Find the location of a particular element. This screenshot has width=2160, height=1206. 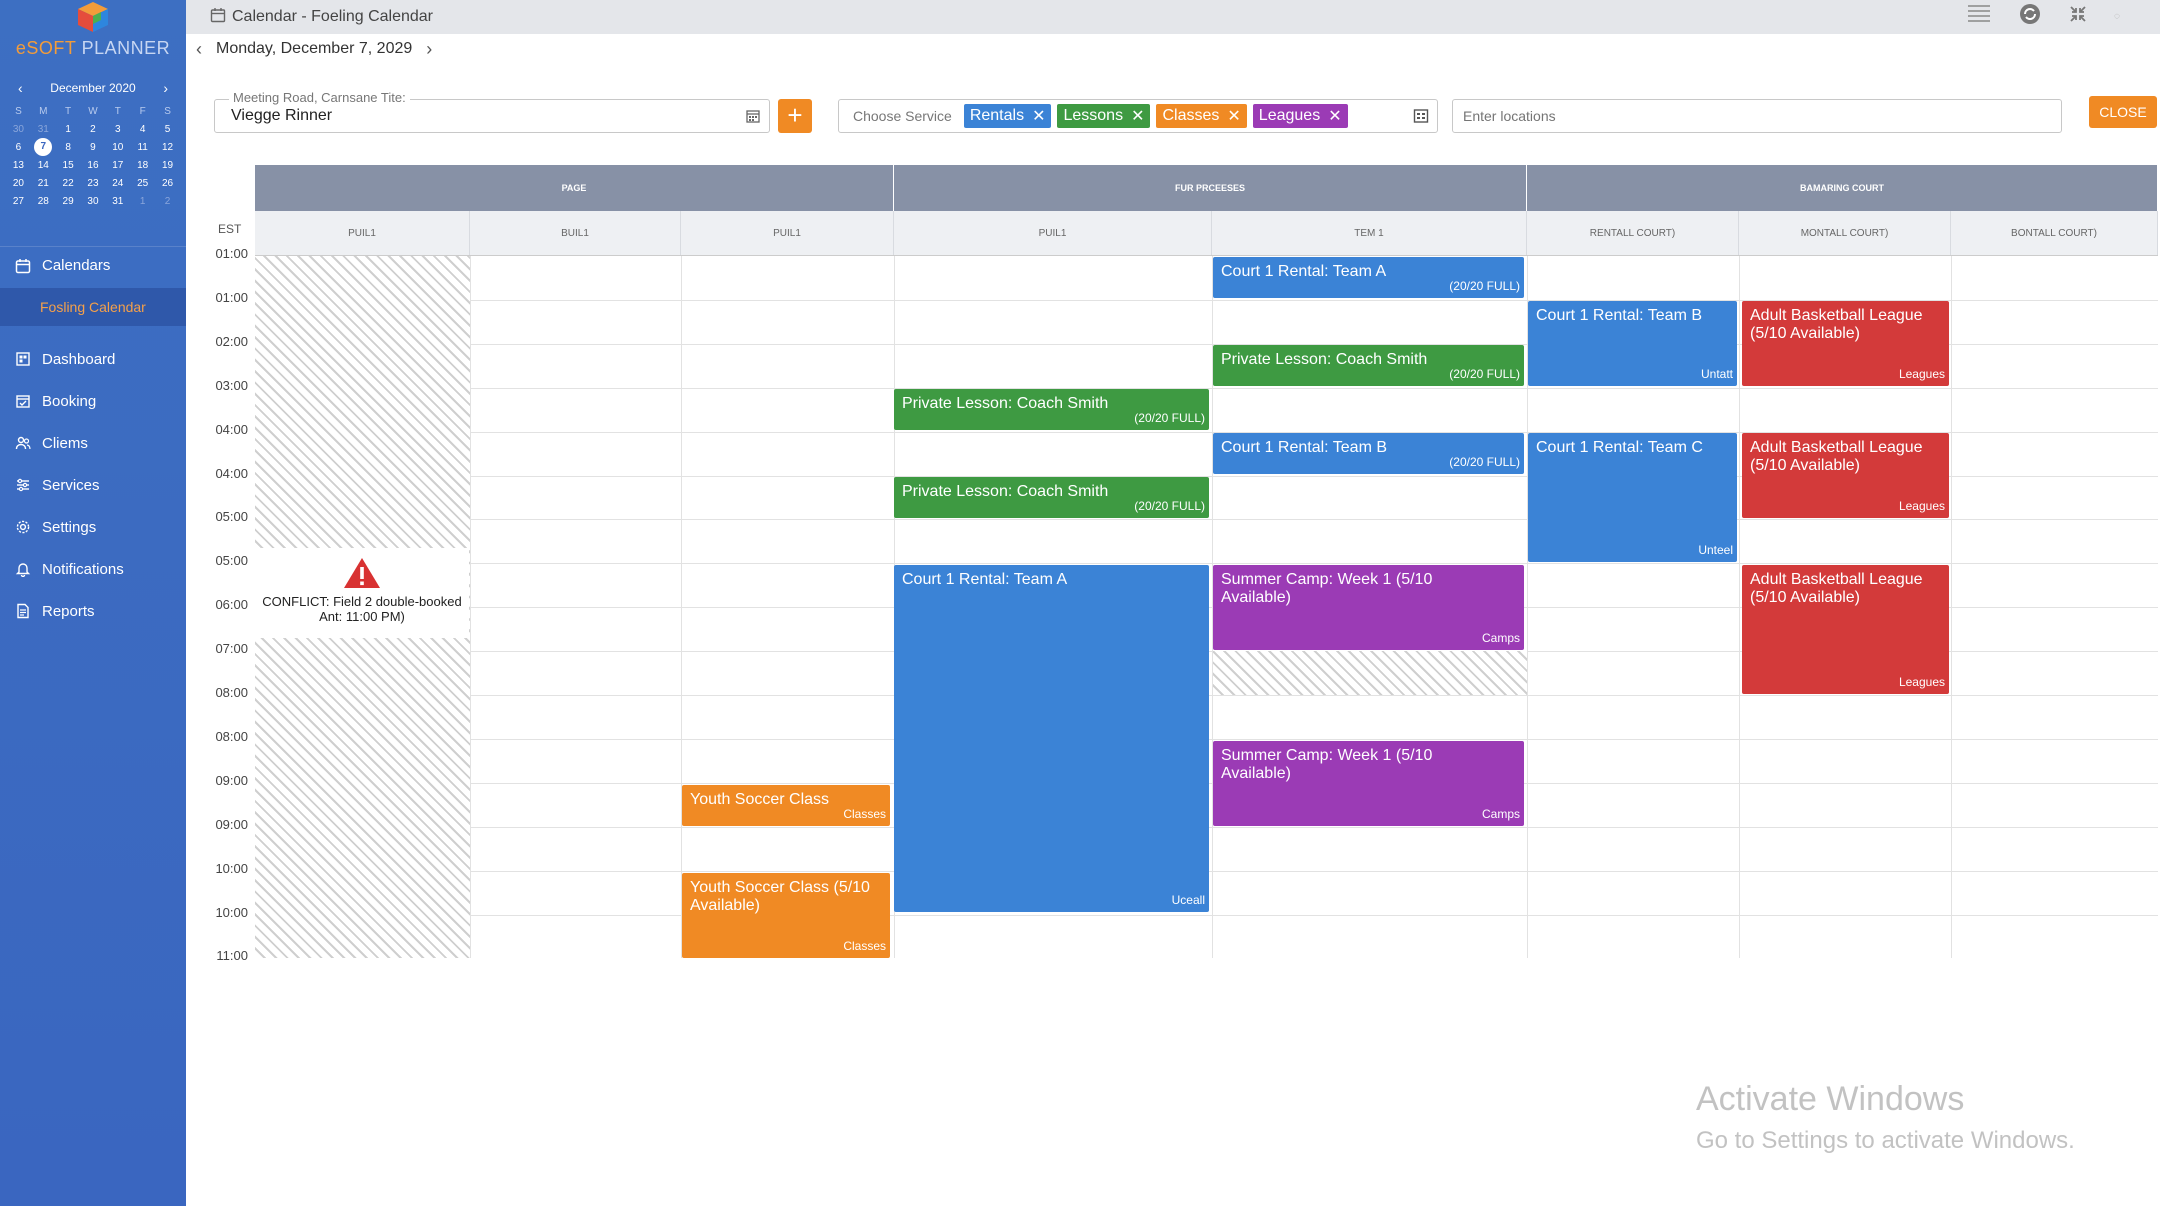

mini-cal-day: 7 is located at coordinates (43, 147).